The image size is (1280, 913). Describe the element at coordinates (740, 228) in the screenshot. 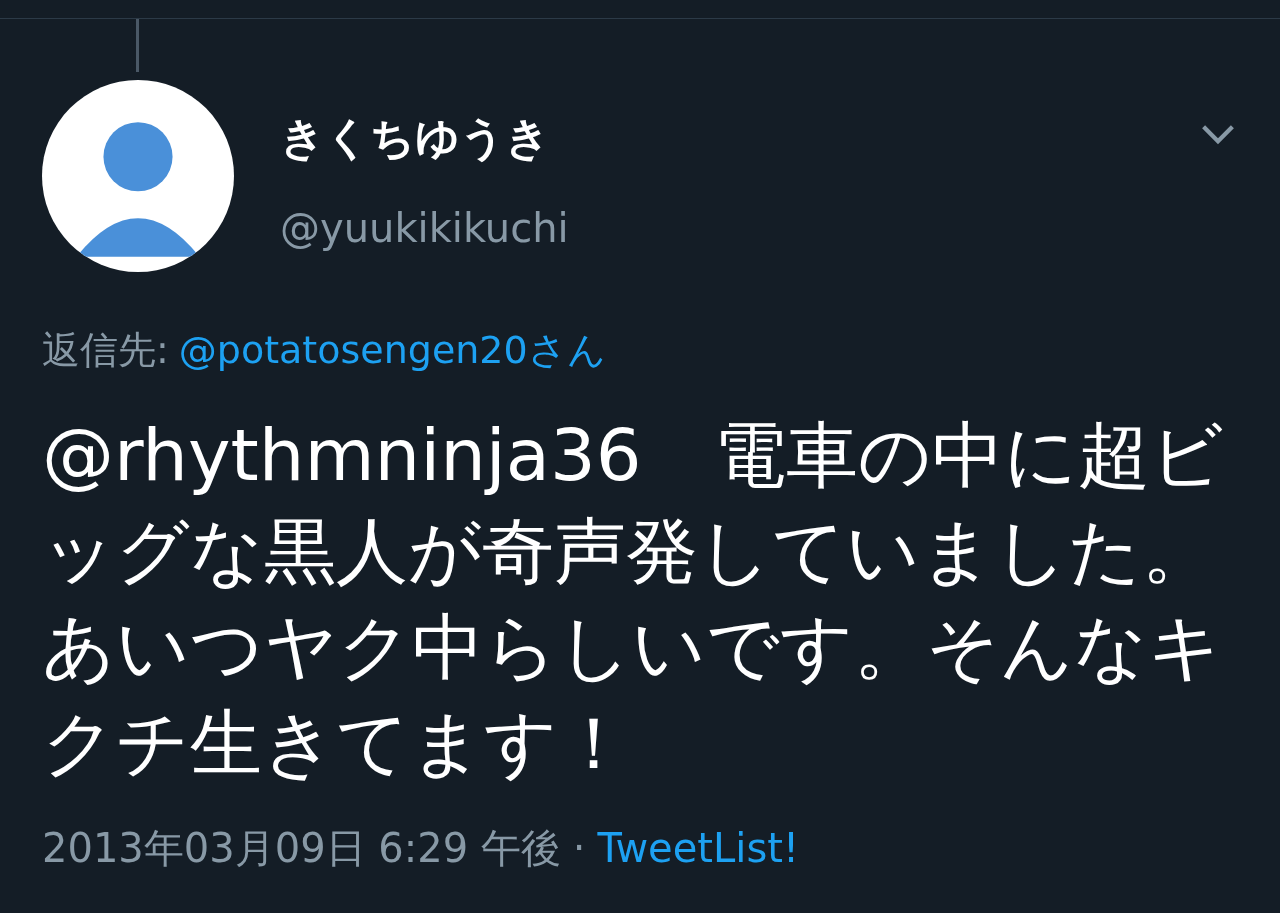

I see `author-handle: @yuukikikuchi` at that location.